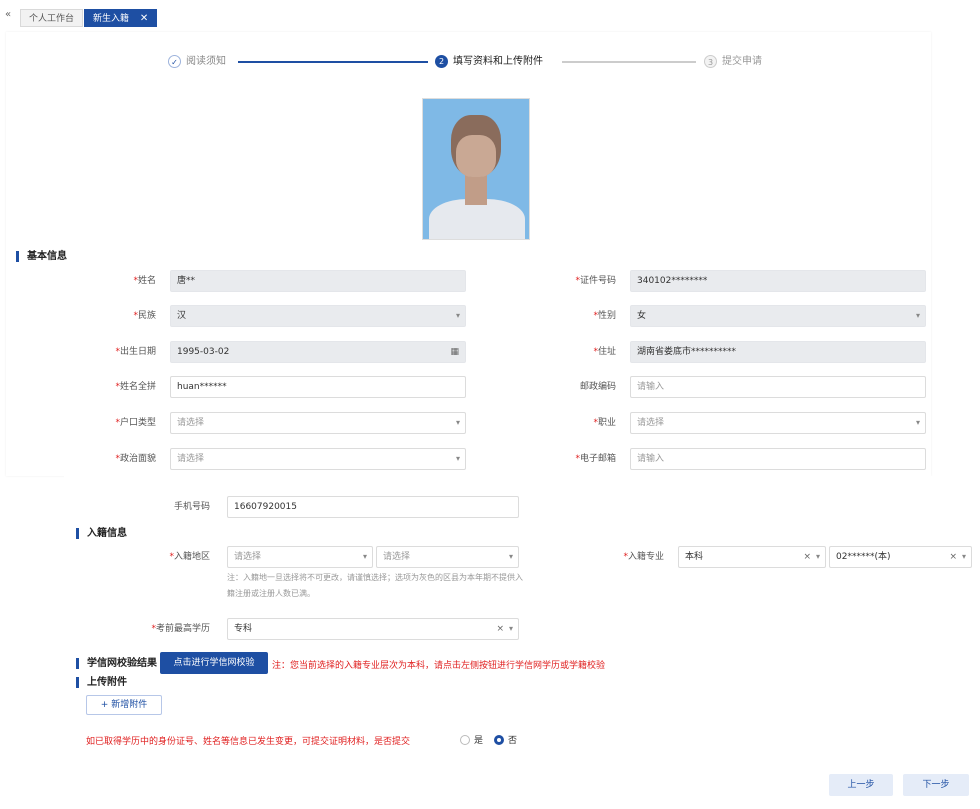 The width and height of the screenshot is (980, 809). What do you see at coordinates (447, 557) in the screenshot?
I see `region-select-district: 请选择 ▾` at bounding box center [447, 557].